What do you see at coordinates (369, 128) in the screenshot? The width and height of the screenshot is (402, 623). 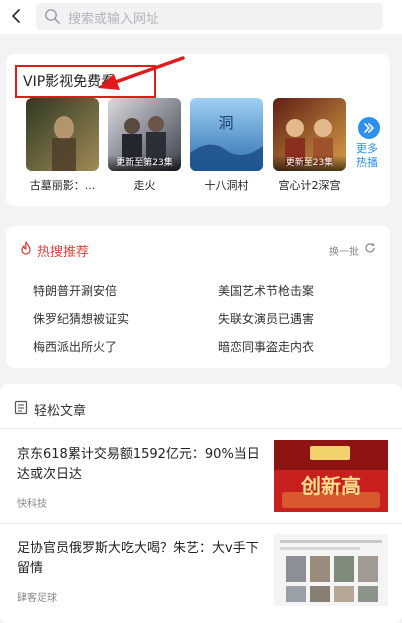 I see `more-chevron-icon` at bounding box center [369, 128].